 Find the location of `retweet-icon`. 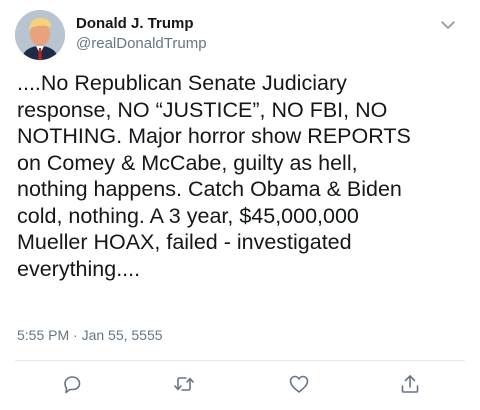

retweet-icon is located at coordinates (184, 384).